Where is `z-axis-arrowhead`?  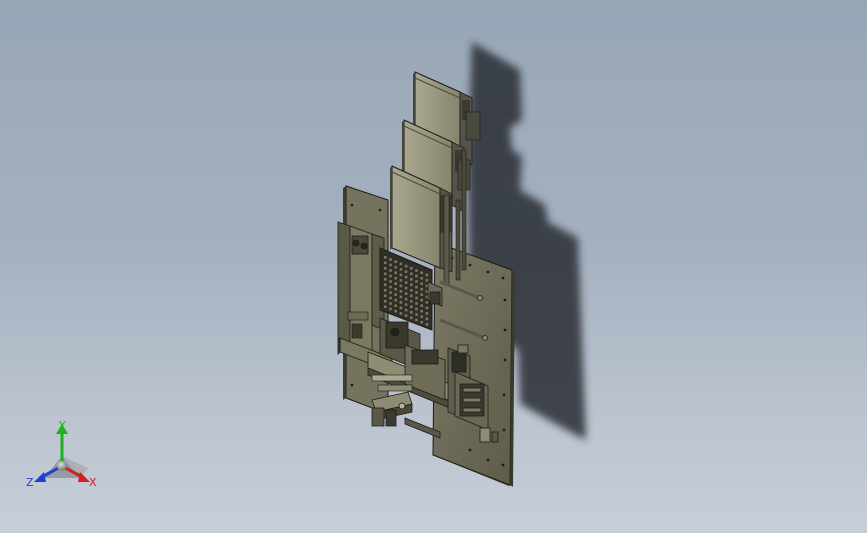
z-axis-arrowhead is located at coordinates (40, 477).